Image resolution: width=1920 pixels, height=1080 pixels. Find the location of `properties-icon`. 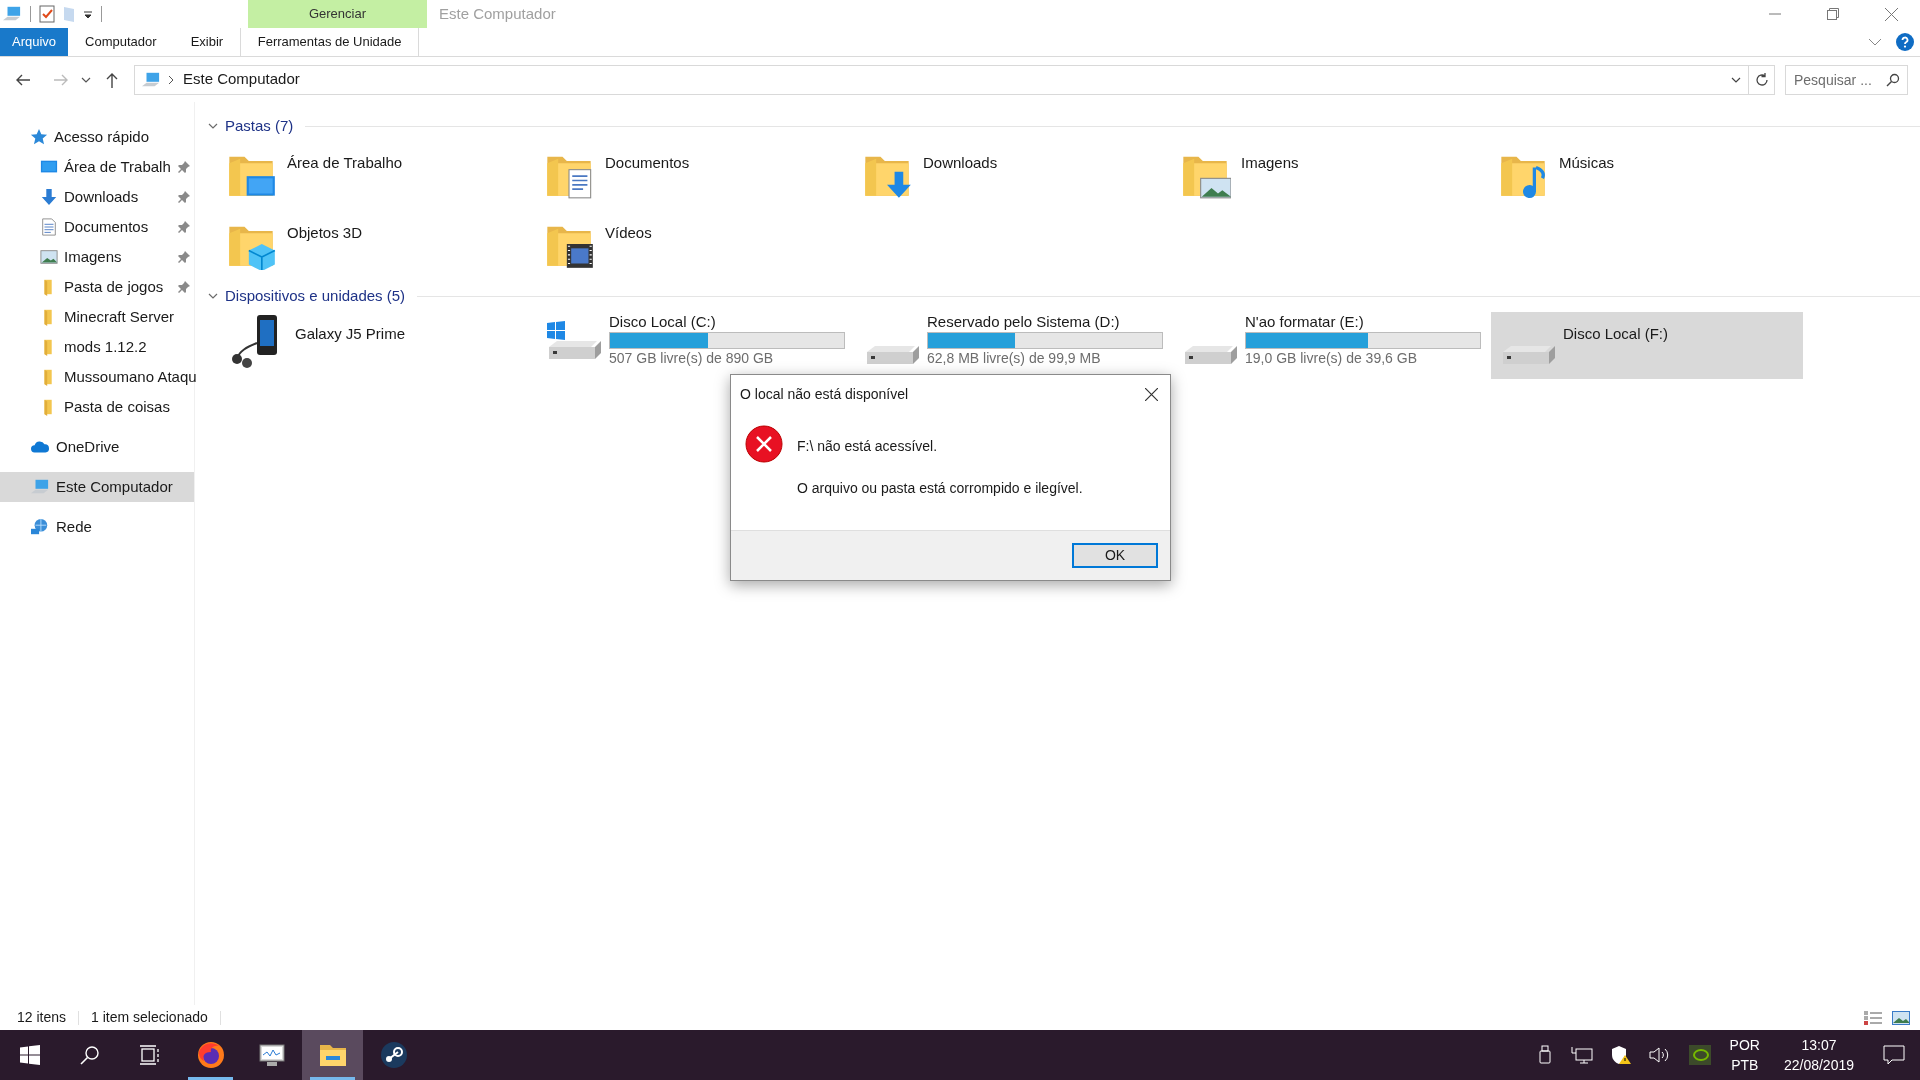

properties-icon is located at coordinates (47, 14).